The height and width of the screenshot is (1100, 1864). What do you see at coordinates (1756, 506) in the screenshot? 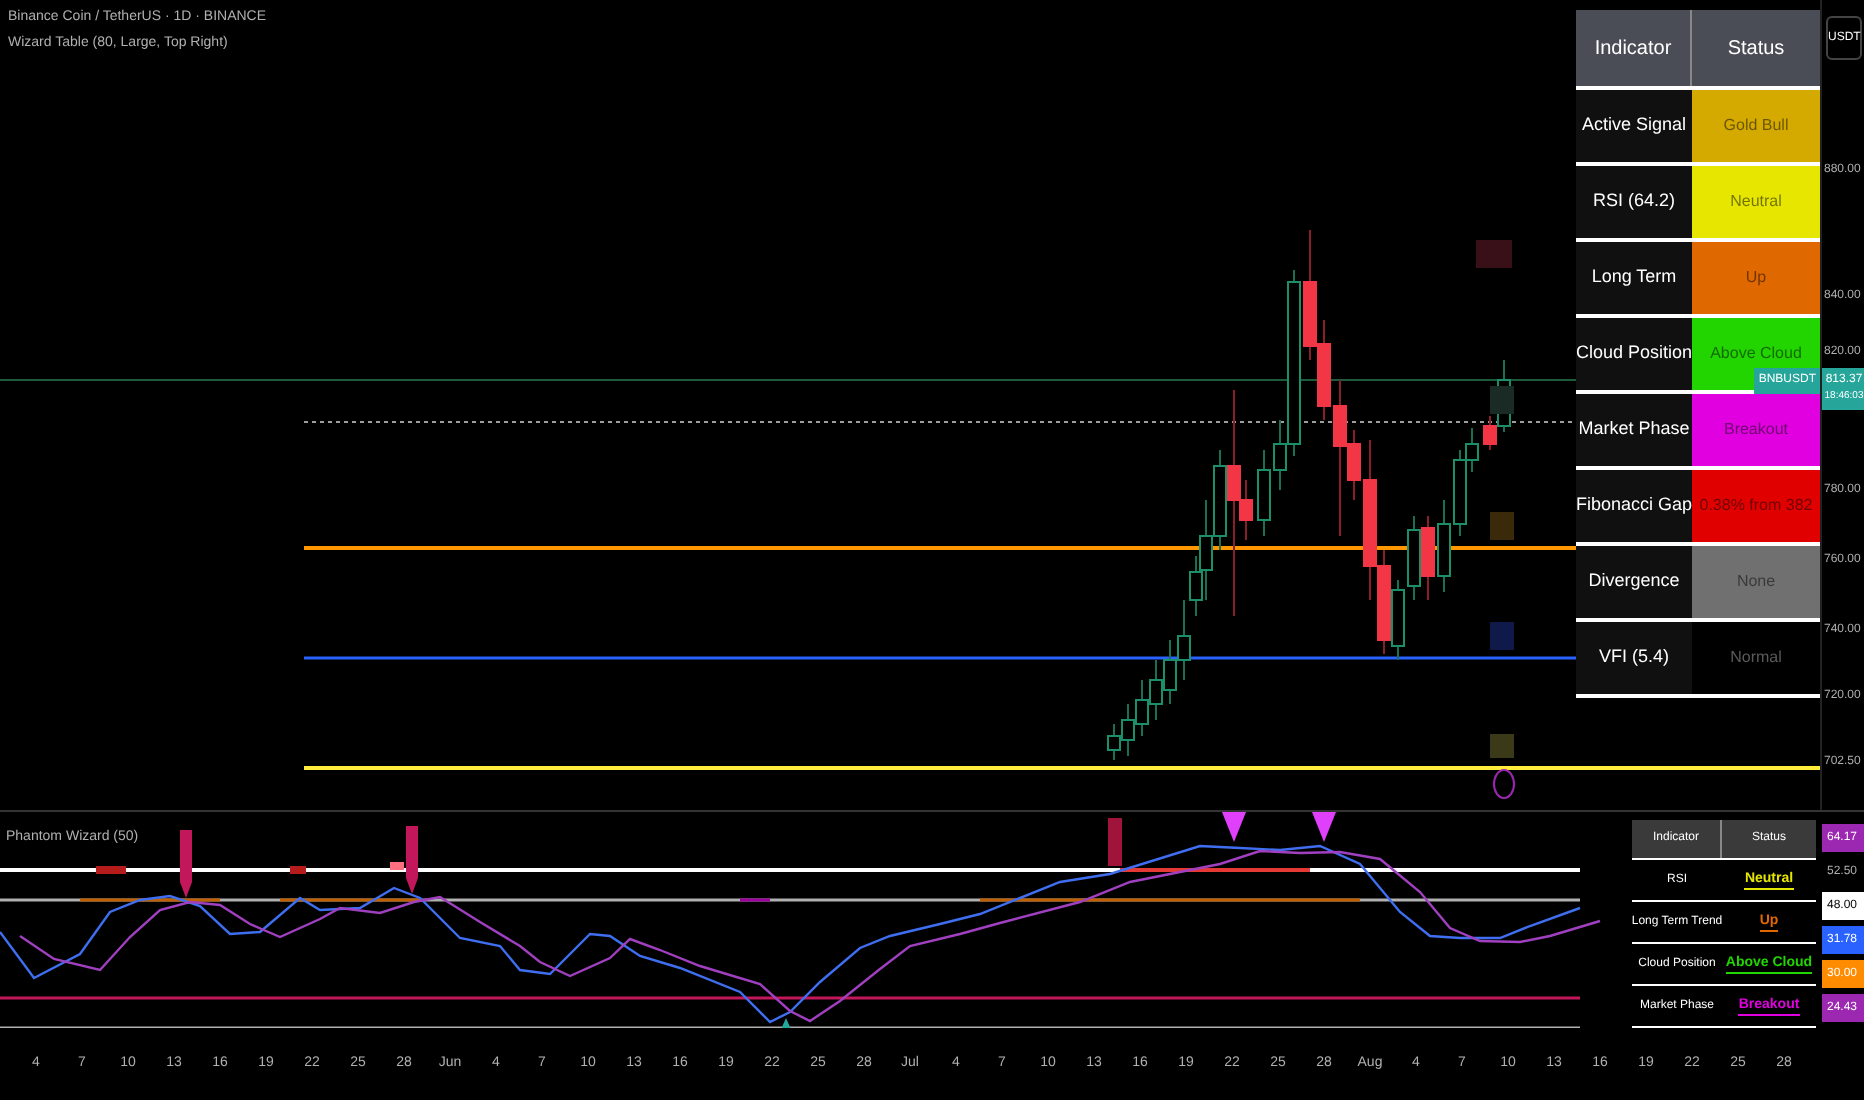
I see `status-cell: 0.38% from 382` at bounding box center [1756, 506].